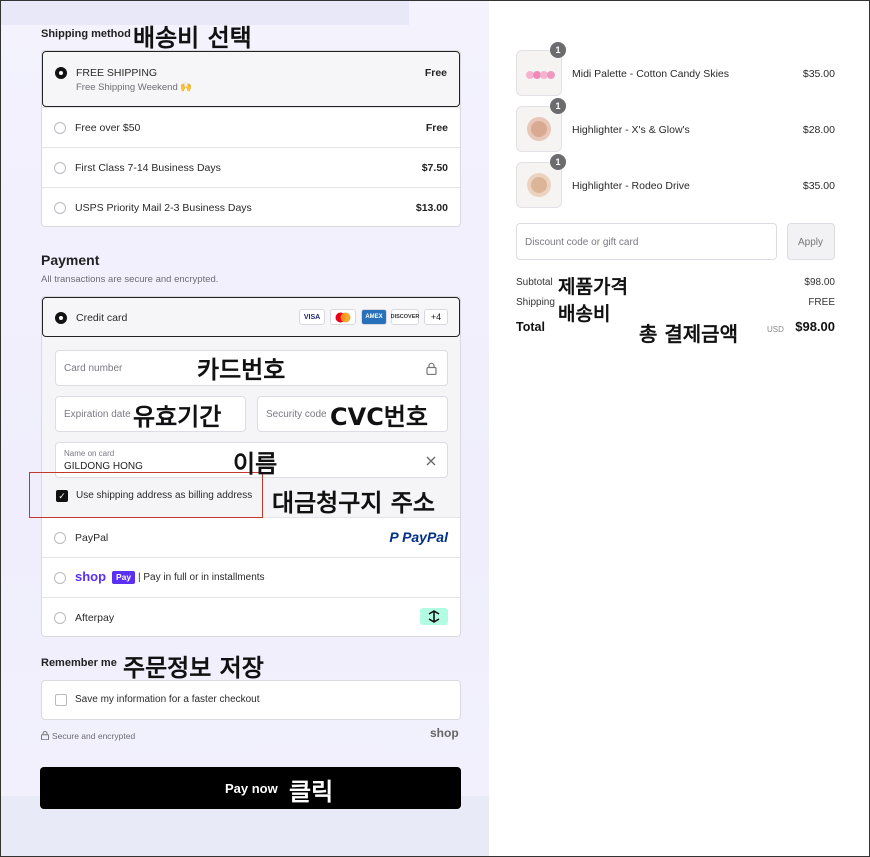 Image resolution: width=870 pixels, height=857 pixels. I want to click on afterpay-label: Afterpay, so click(95, 618).